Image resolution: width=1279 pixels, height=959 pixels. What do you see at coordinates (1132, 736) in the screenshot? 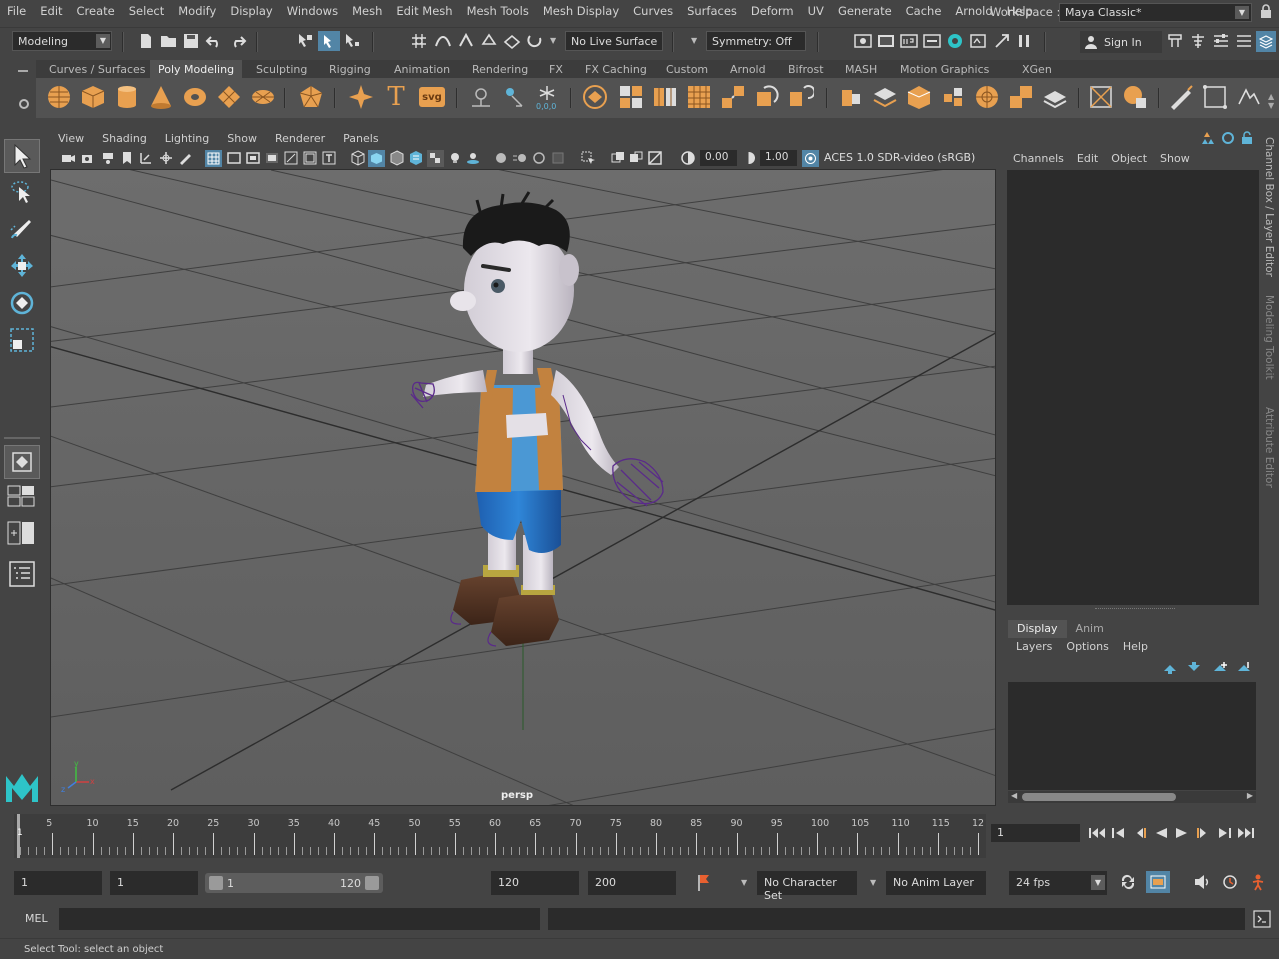
I see `layer-list` at bounding box center [1132, 736].